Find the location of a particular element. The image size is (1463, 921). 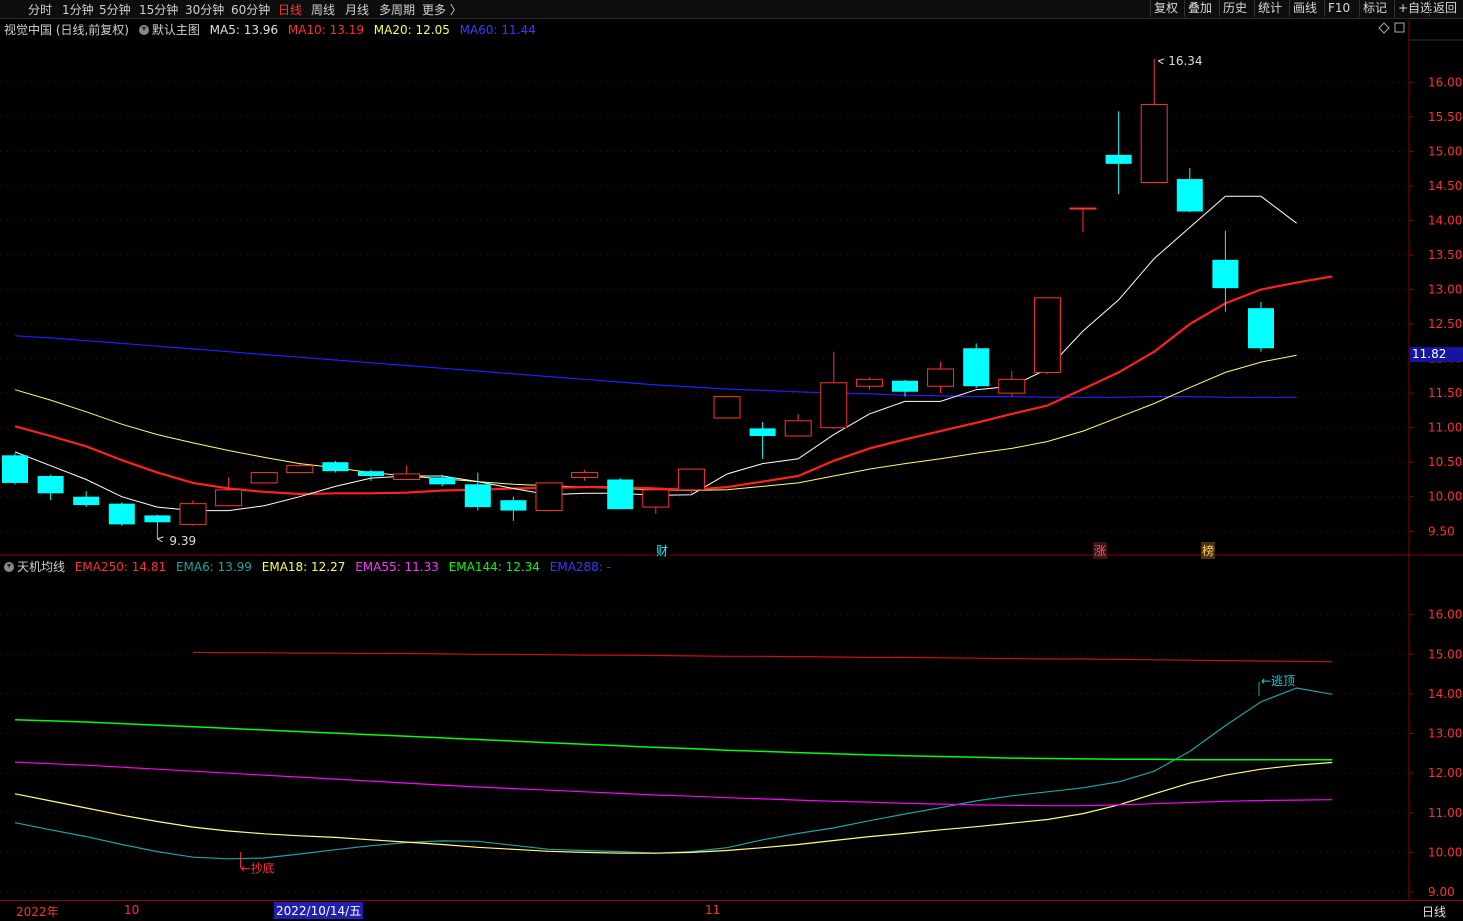

ema18-line is located at coordinates (673, 807).